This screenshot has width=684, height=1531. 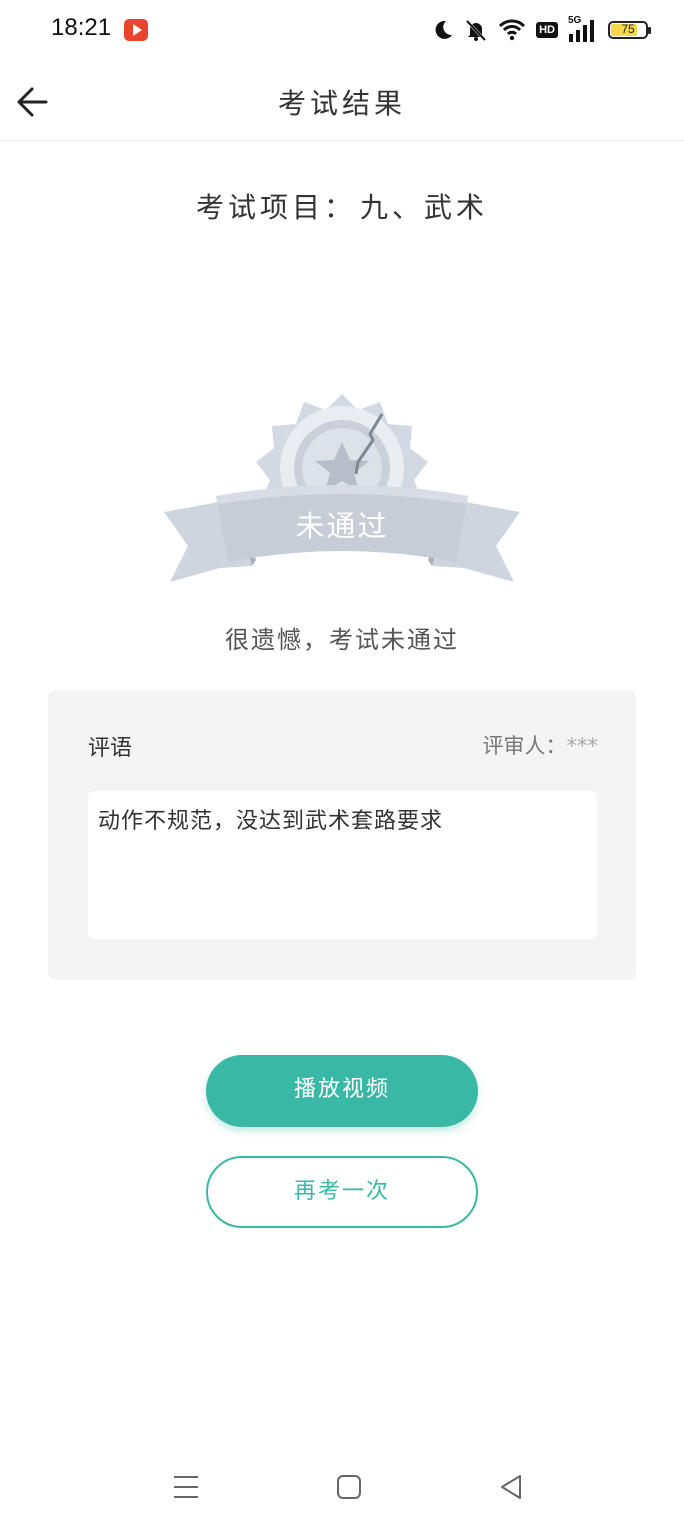 I want to click on system-nav-bar, so click(x=342, y=1490).